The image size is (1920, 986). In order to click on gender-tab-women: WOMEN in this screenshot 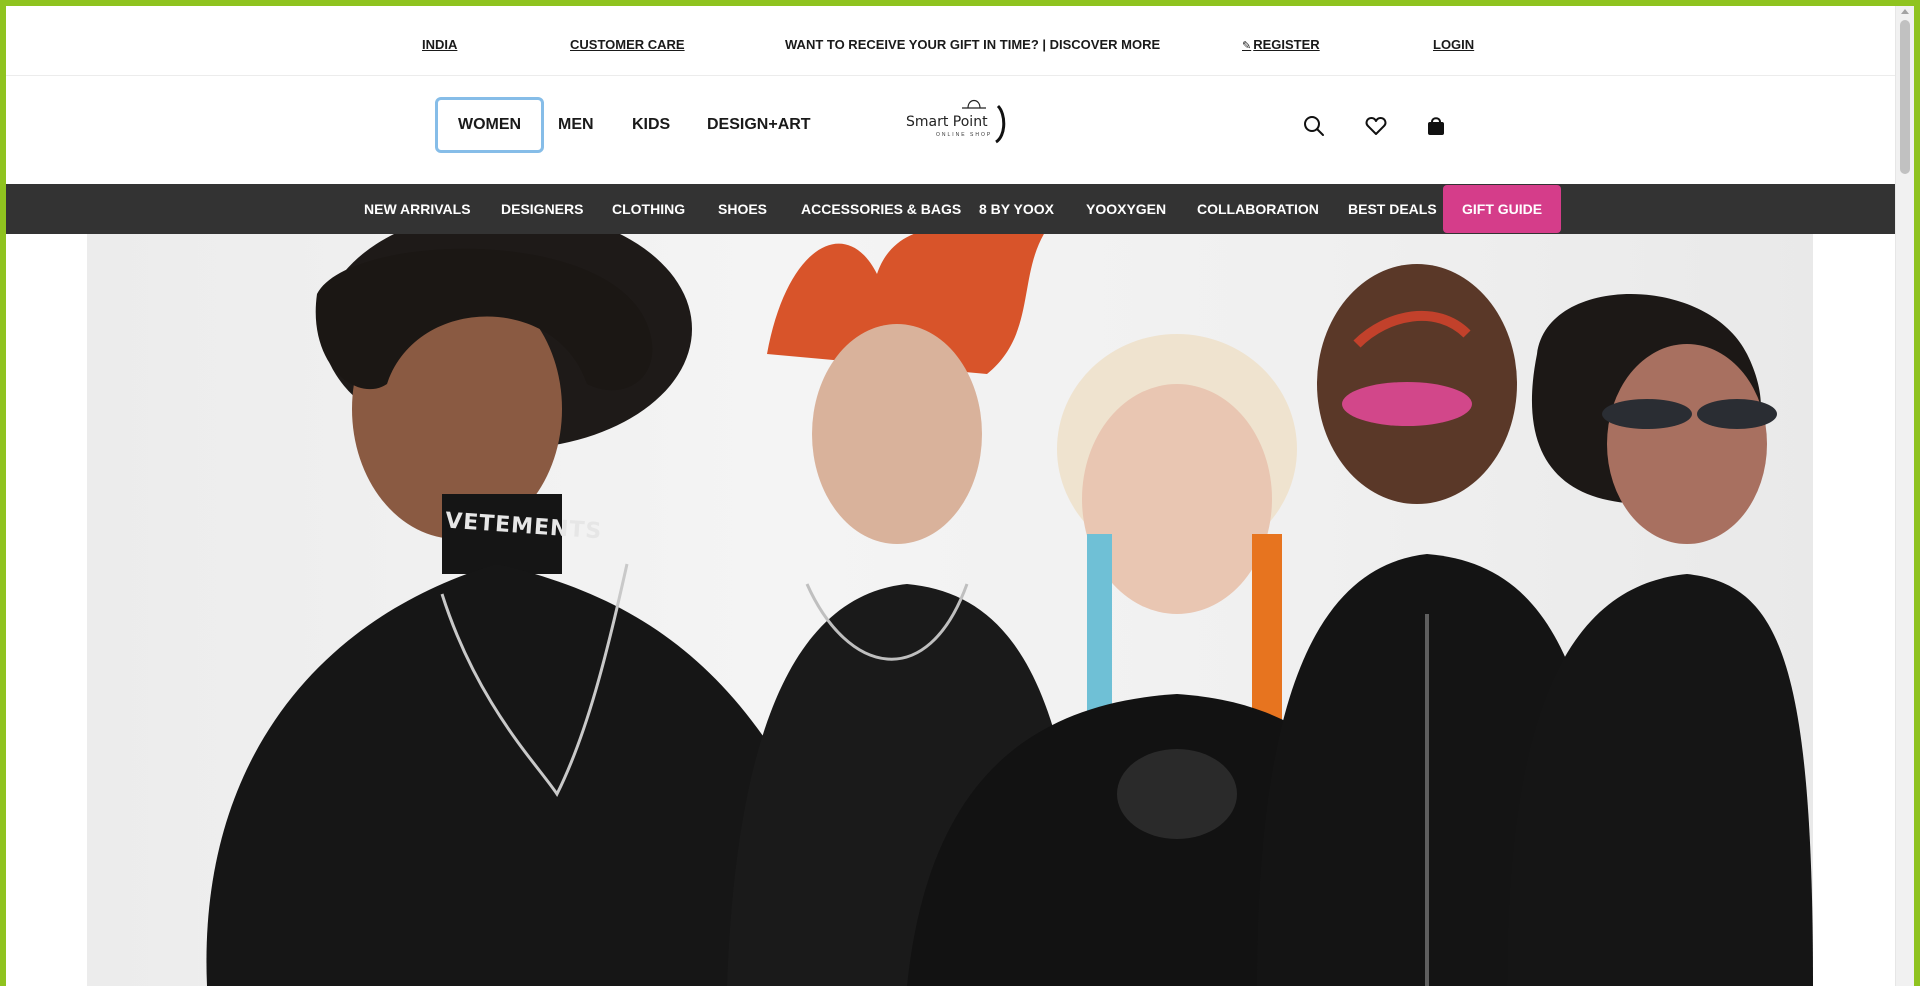, I will do `click(490, 125)`.